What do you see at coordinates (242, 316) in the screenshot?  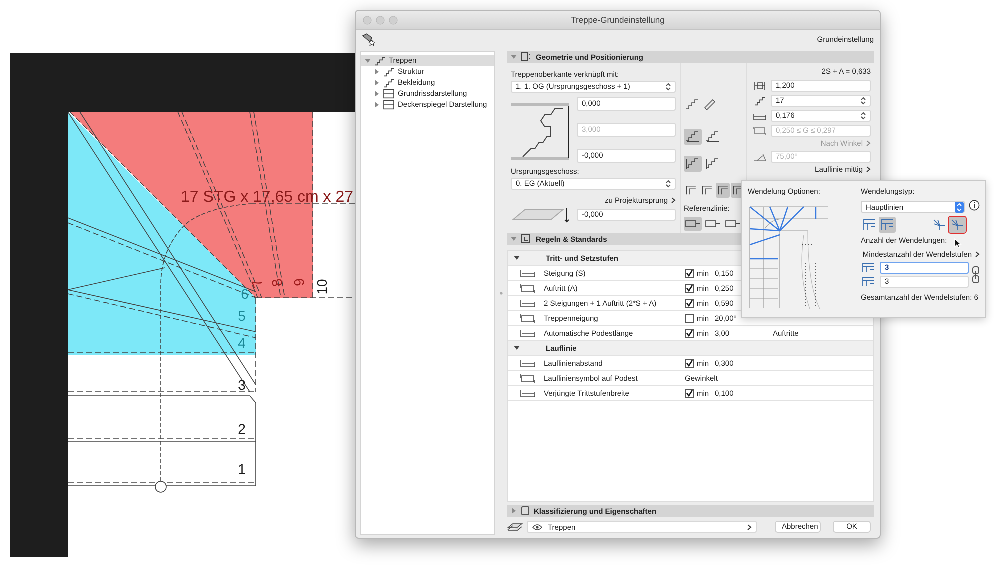 I see `step-number: 5` at bounding box center [242, 316].